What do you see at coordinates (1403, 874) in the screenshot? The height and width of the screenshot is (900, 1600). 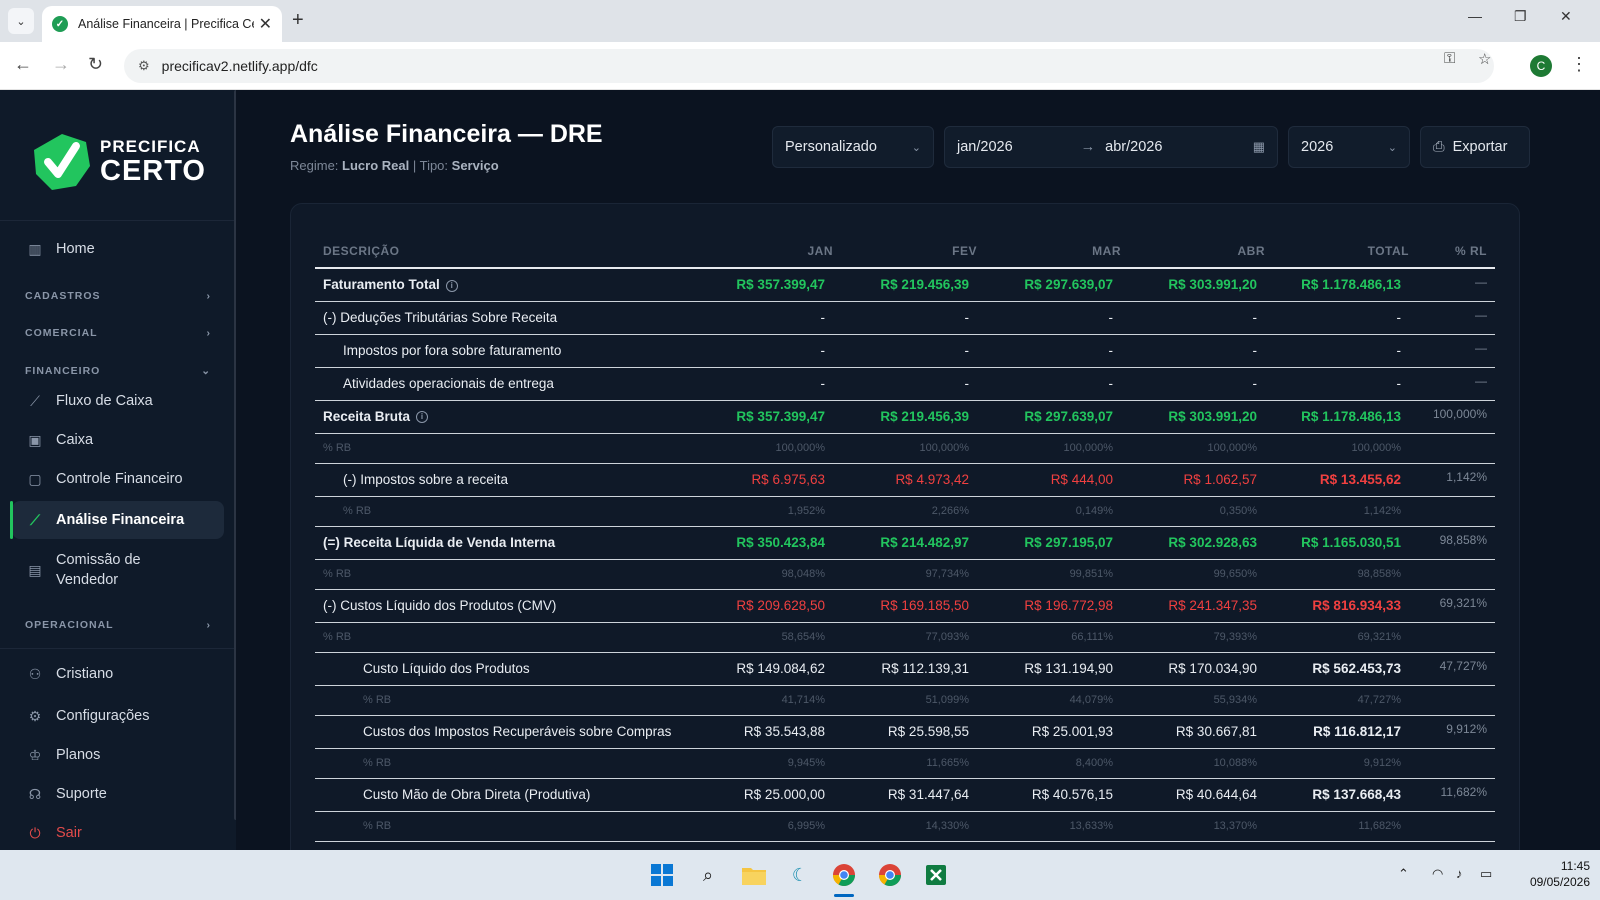 I see `tray-chevron-up-icon: ⌃` at bounding box center [1403, 874].